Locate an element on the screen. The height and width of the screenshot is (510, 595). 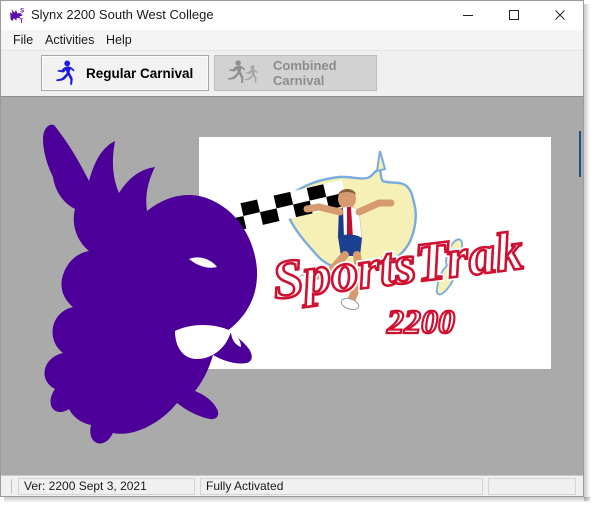
status-version-panel: Ver: 2200 Sept 3, 2021 is located at coordinates (106, 486).